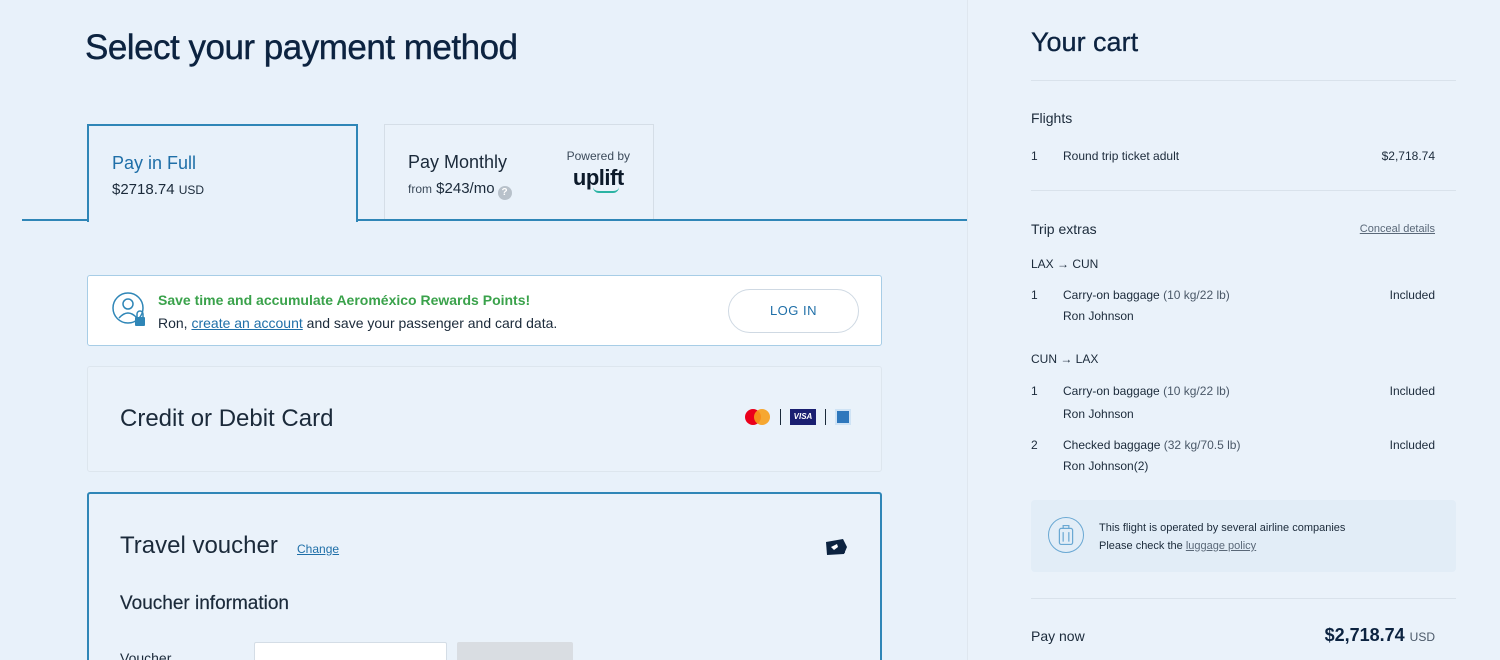  I want to click on voucher-info-title: Voucher information, so click(204, 603).